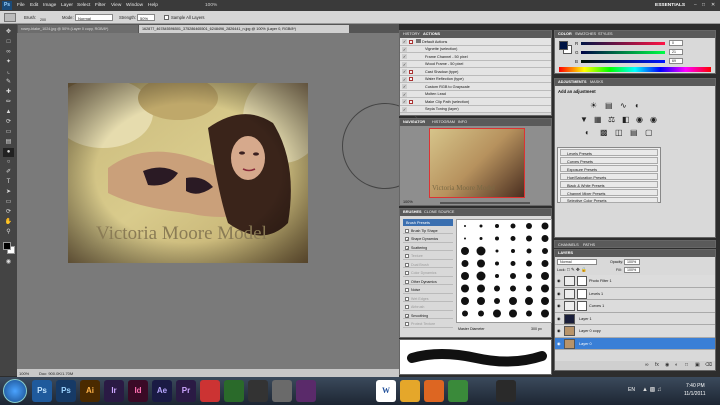  Describe the element at coordinates (116, 5) in the screenshot. I see `menu-view: View` at that location.